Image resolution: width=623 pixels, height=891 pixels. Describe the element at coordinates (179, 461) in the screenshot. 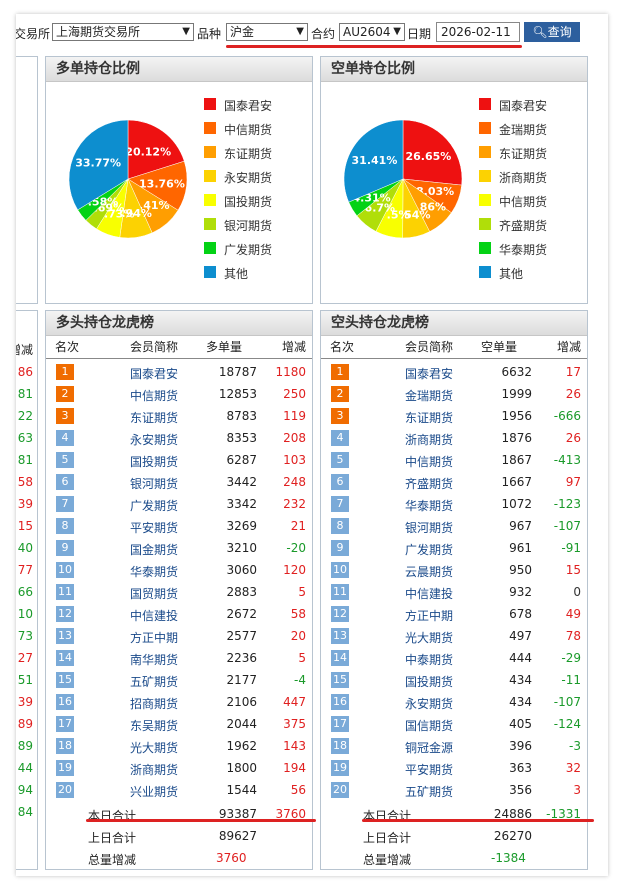

I see `table-row: 5 国投期货 6287 103` at that location.